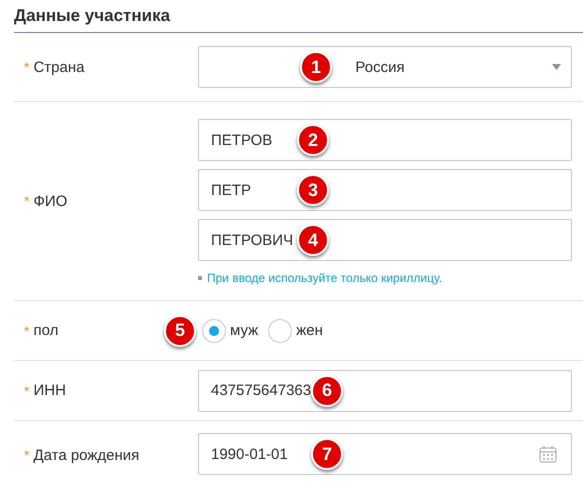  Describe the element at coordinates (548, 454) in the screenshot. I see `calendar-icon` at that location.